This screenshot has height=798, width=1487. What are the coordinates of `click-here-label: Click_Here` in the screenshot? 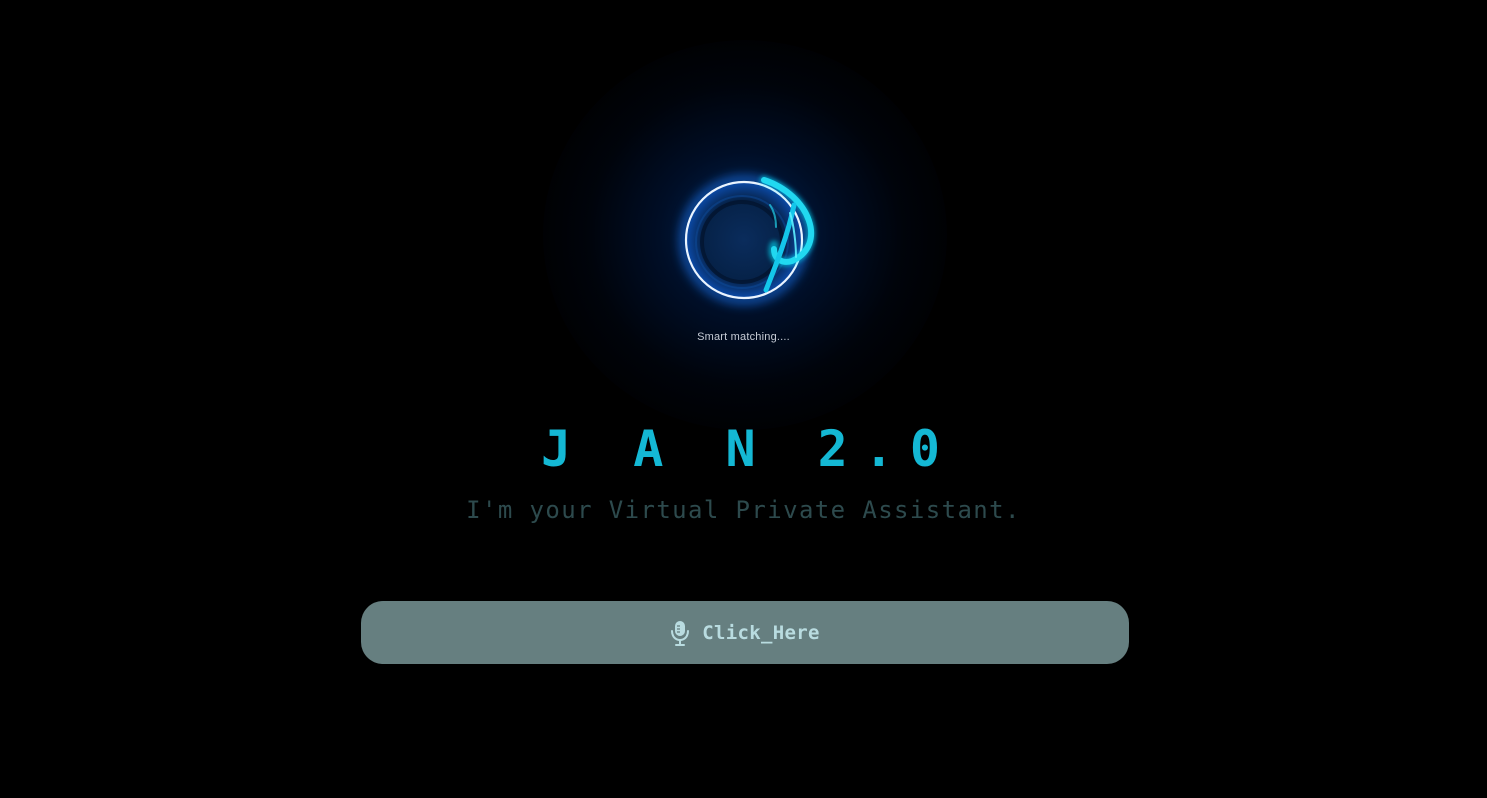 It's located at (761, 632).